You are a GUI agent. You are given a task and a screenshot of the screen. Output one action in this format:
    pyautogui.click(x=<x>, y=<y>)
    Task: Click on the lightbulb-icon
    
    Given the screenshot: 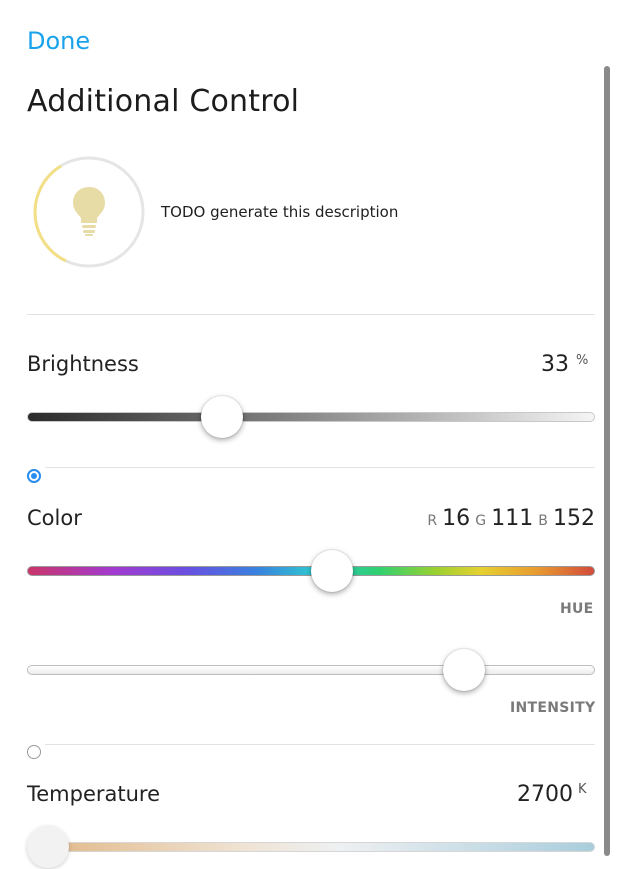 What is the action you would take?
    pyautogui.click(x=89, y=211)
    